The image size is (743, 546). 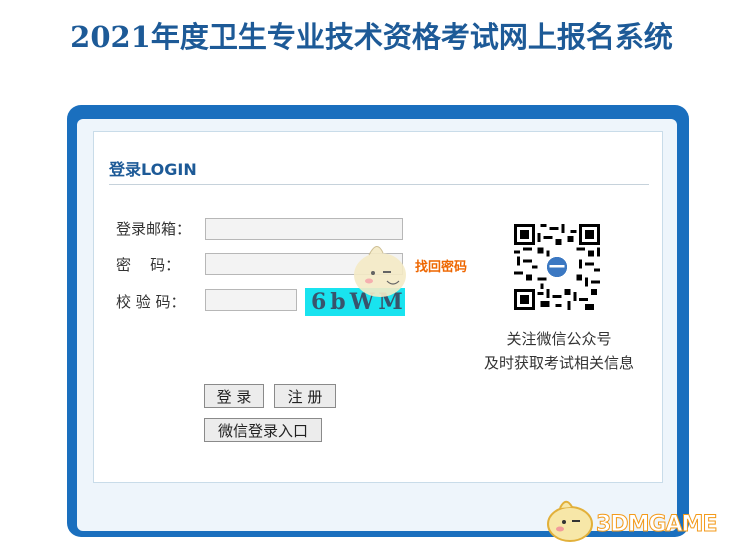 I want to click on heading-divider, so click(x=379, y=184).